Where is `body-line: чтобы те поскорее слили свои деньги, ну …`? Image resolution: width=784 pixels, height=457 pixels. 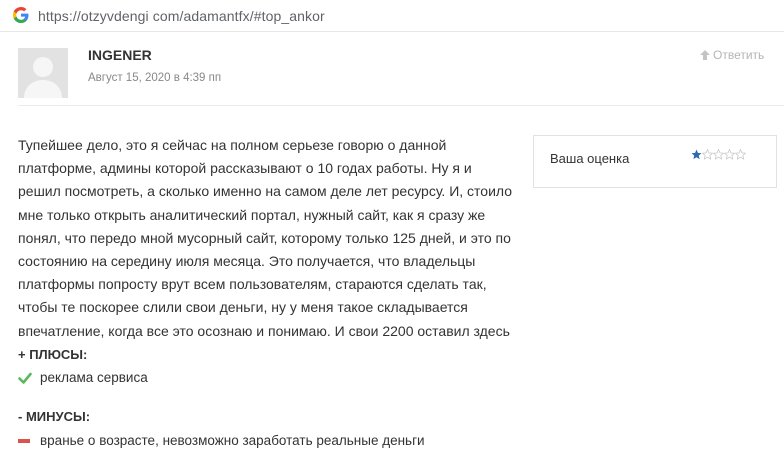
body-line: чтобы те поскорее слили свои деньги, ну … is located at coordinates (243, 307).